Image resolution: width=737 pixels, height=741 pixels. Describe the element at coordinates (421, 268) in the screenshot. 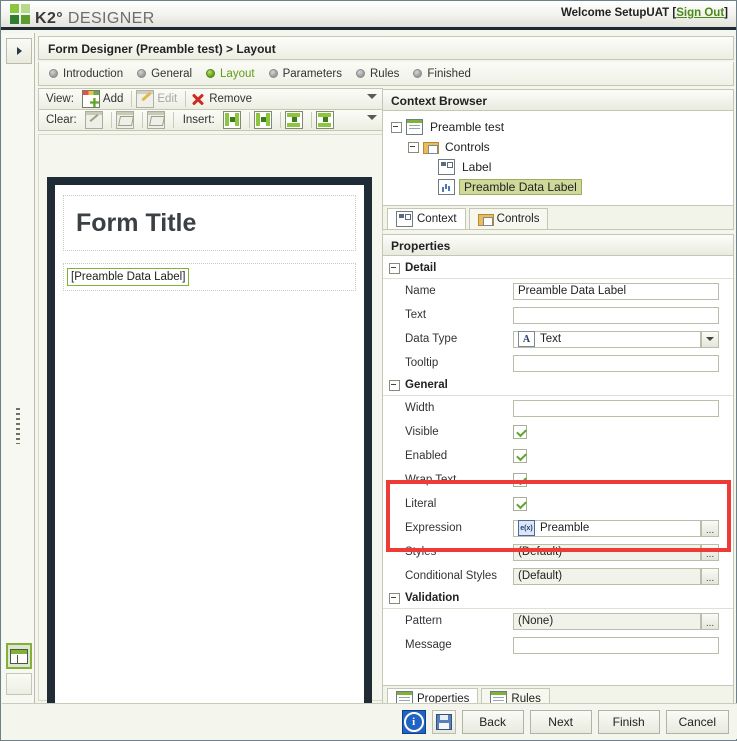

I see `group-label: Detail` at that location.